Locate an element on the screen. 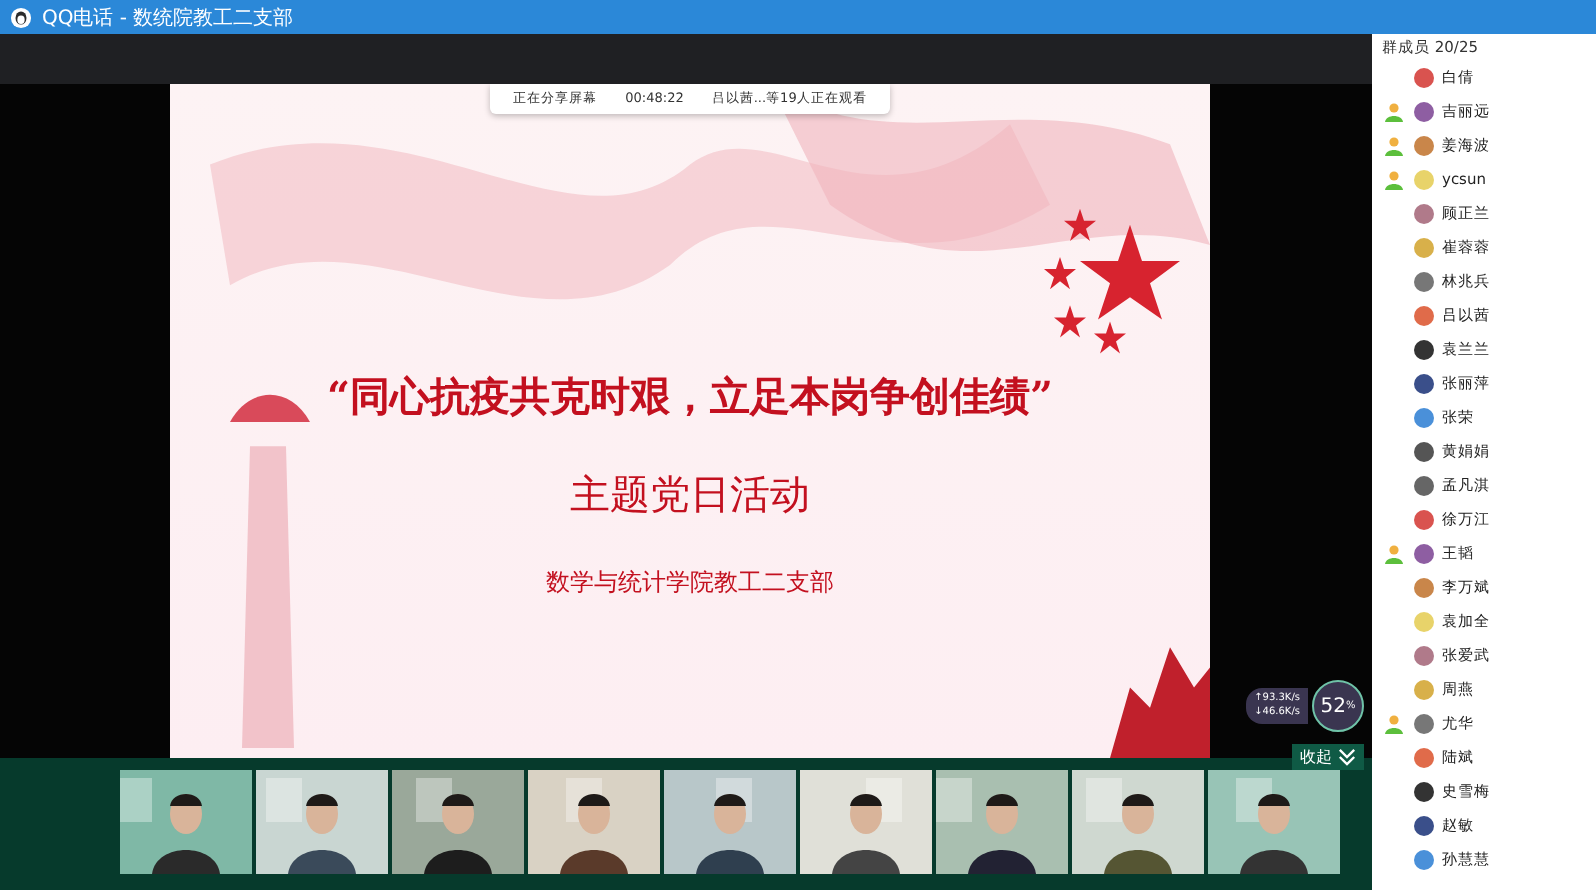 The height and width of the screenshot is (890, 1596). penguin-icon is located at coordinates (21, 17).